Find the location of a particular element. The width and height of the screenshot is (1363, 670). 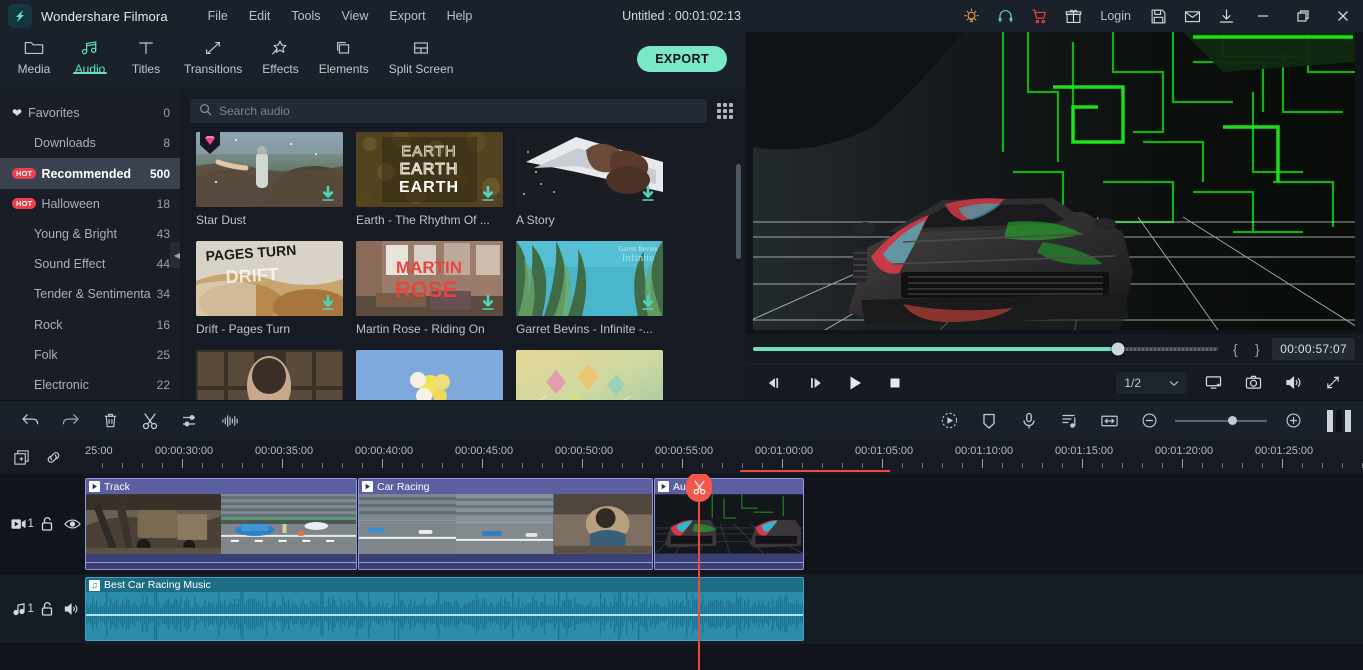

maximize-button is located at coordinates (1303, 16).